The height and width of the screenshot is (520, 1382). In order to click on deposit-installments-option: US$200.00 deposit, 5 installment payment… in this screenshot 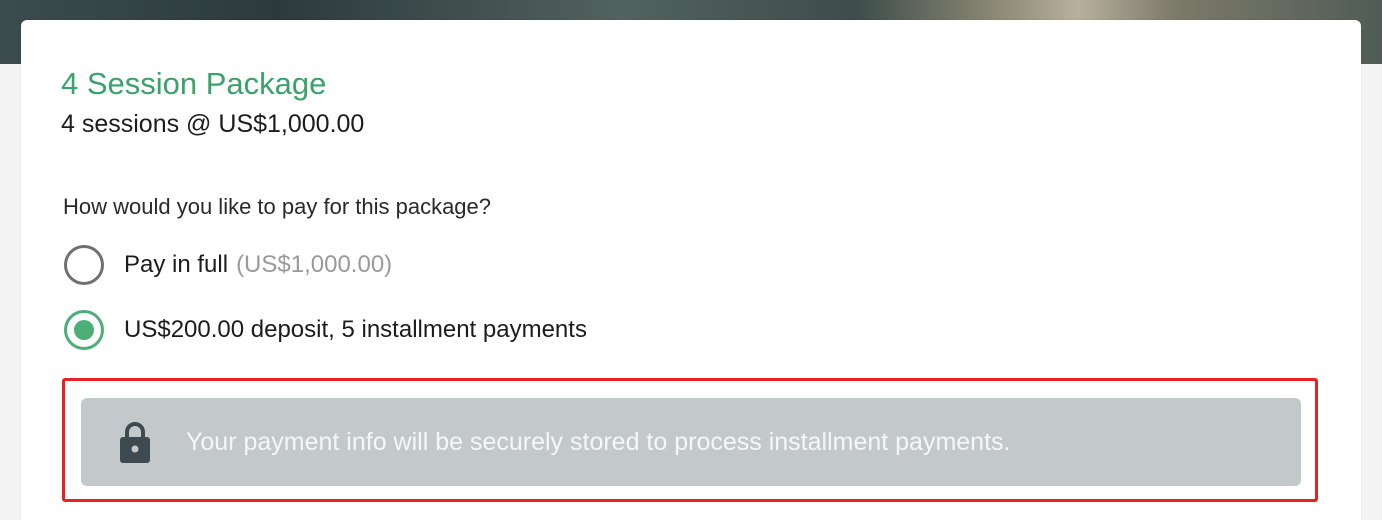, I will do `click(325, 330)`.